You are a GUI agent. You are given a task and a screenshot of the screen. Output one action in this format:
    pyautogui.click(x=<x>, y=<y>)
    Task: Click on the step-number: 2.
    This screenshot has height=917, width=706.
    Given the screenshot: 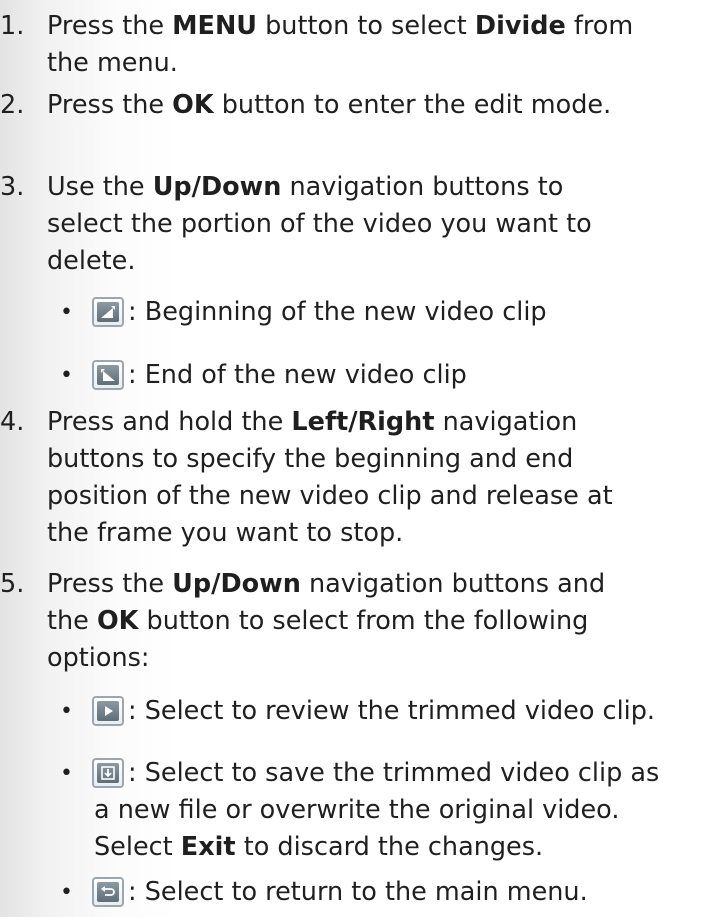 What is the action you would take?
    pyautogui.click(x=12, y=105)
    